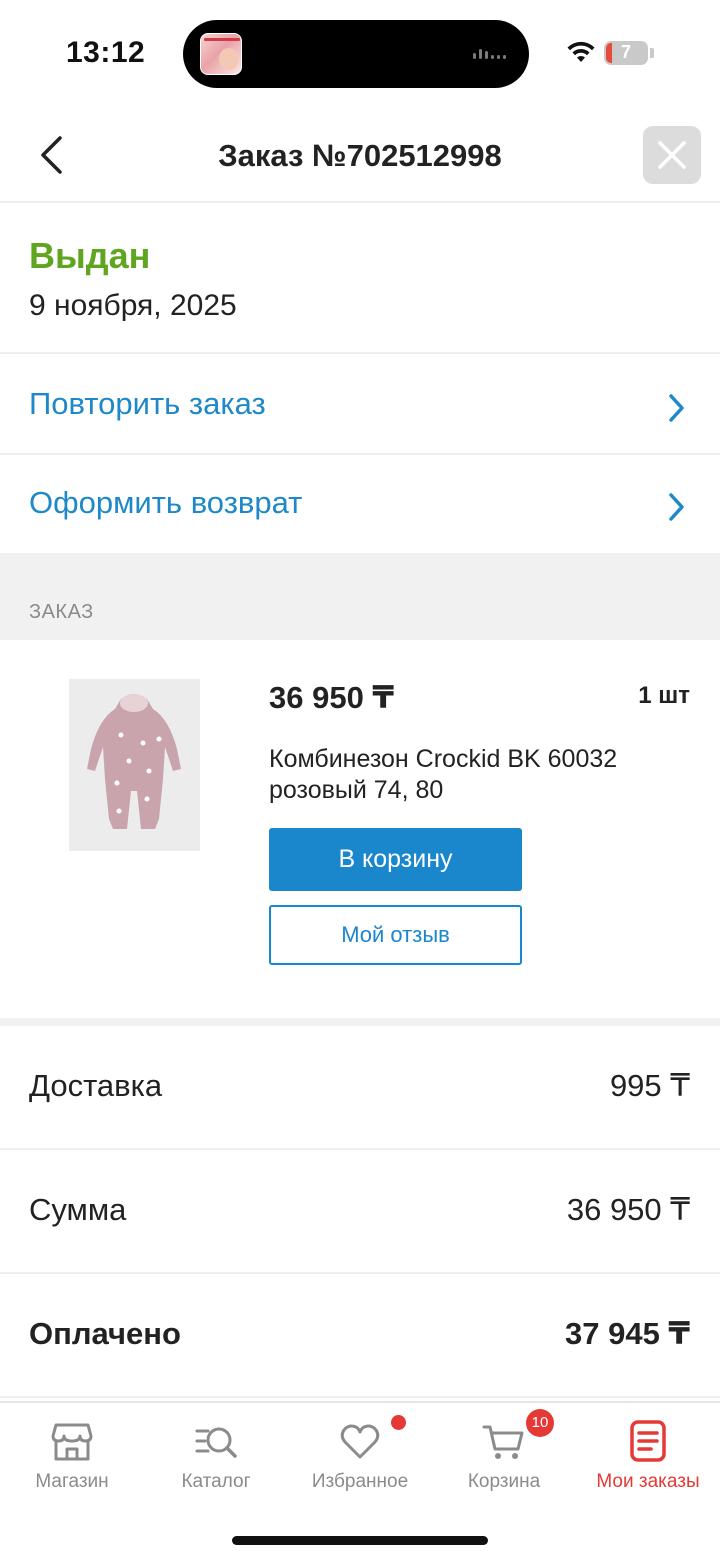 The image size is (720, 1561). I want to click on item-price: 36 950 ₸, so click(331, 697).